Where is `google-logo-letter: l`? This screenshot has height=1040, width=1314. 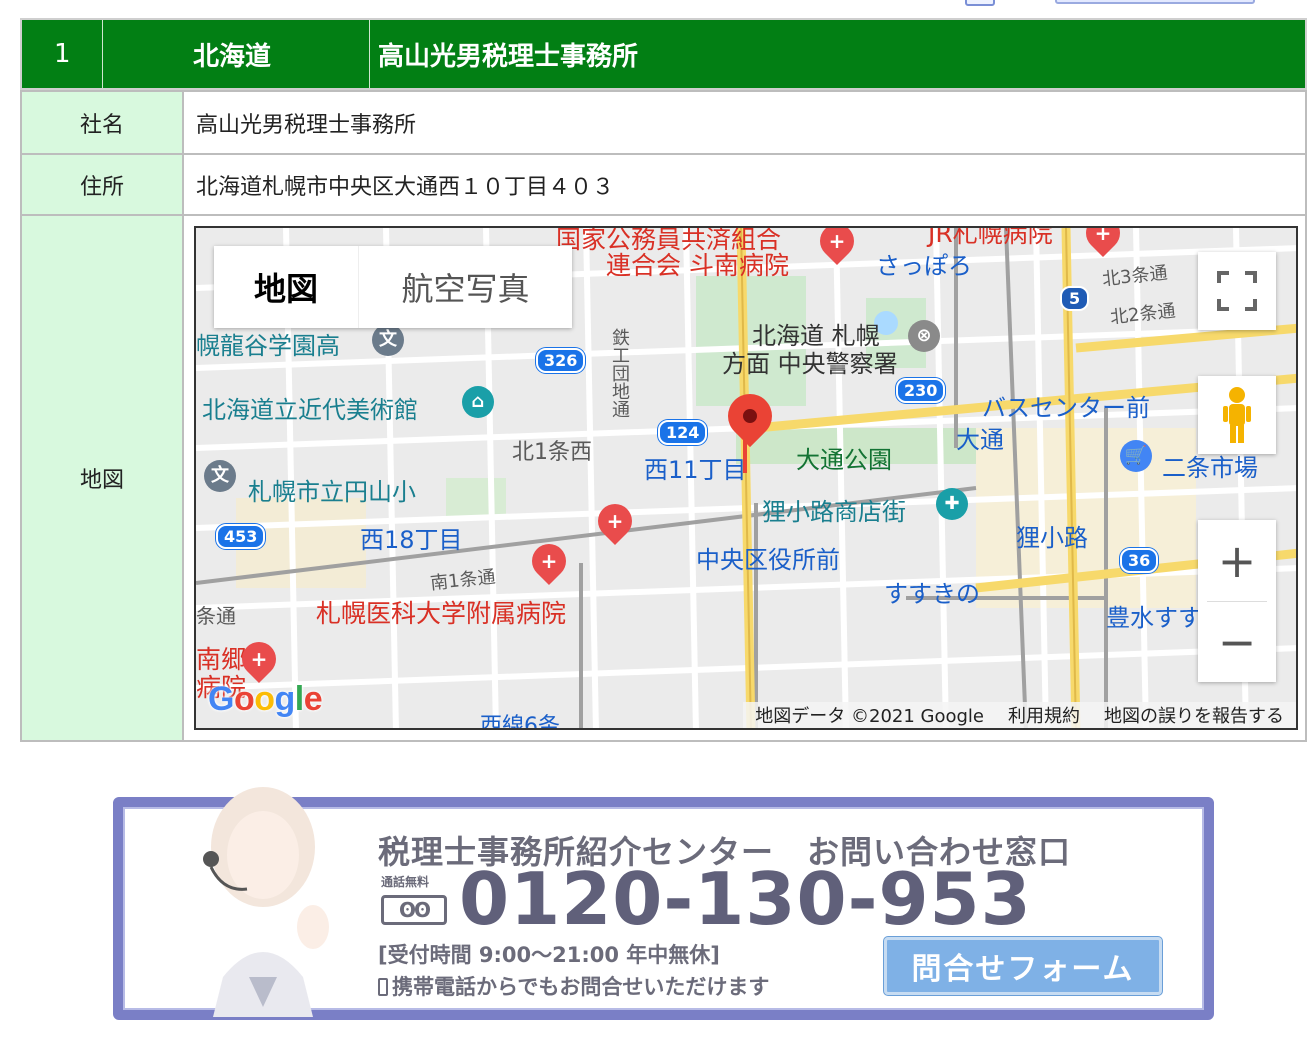 google-logo-letter: l is located at coordinates (299, 699).